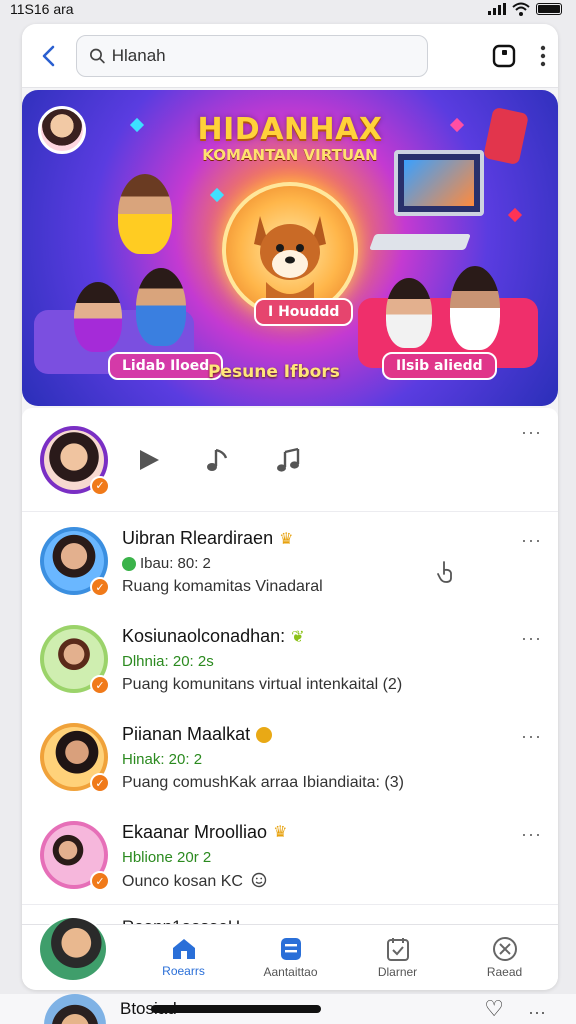 The width and height of the screenshot is (576, 1024). Describe the element at coordinates (439, 366) in the screenshot. I see `banner-tag-right: Ilsib aliedd` at that location.